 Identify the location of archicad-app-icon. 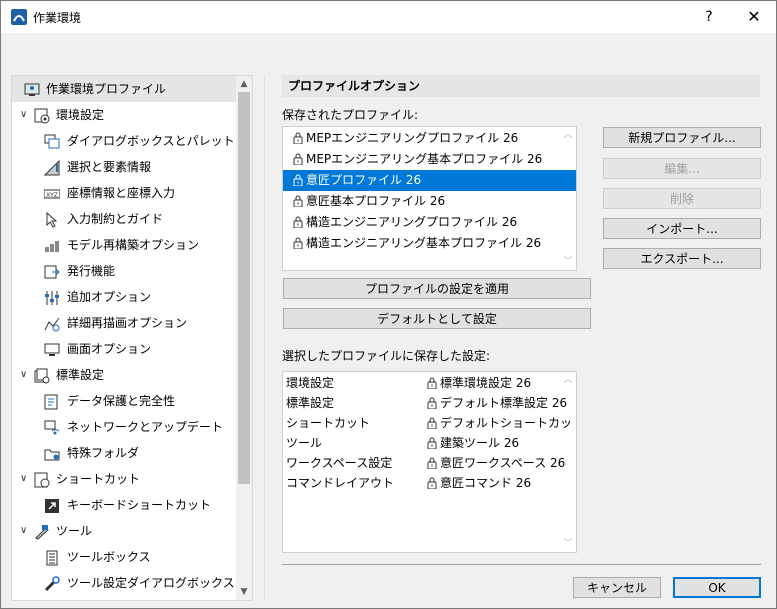
(19, 17).